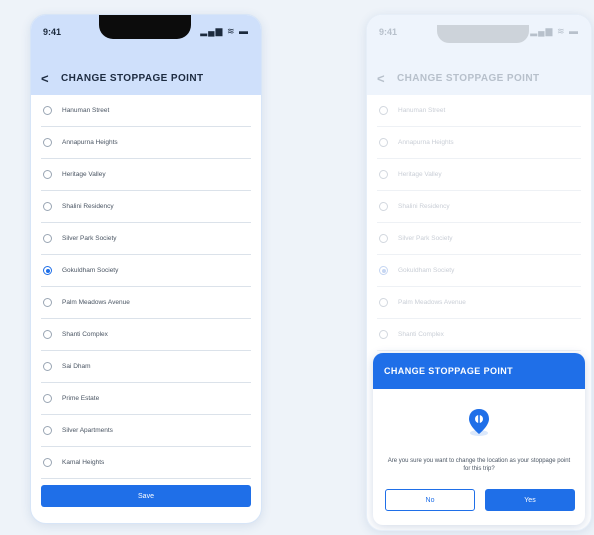 Image resolution: width=594 pixels, height=535 pixels. What do you see at coordinates (76, 366) in the screenshot?
I see `stop-label: Sai Dham` at bounding box center [76, 366].